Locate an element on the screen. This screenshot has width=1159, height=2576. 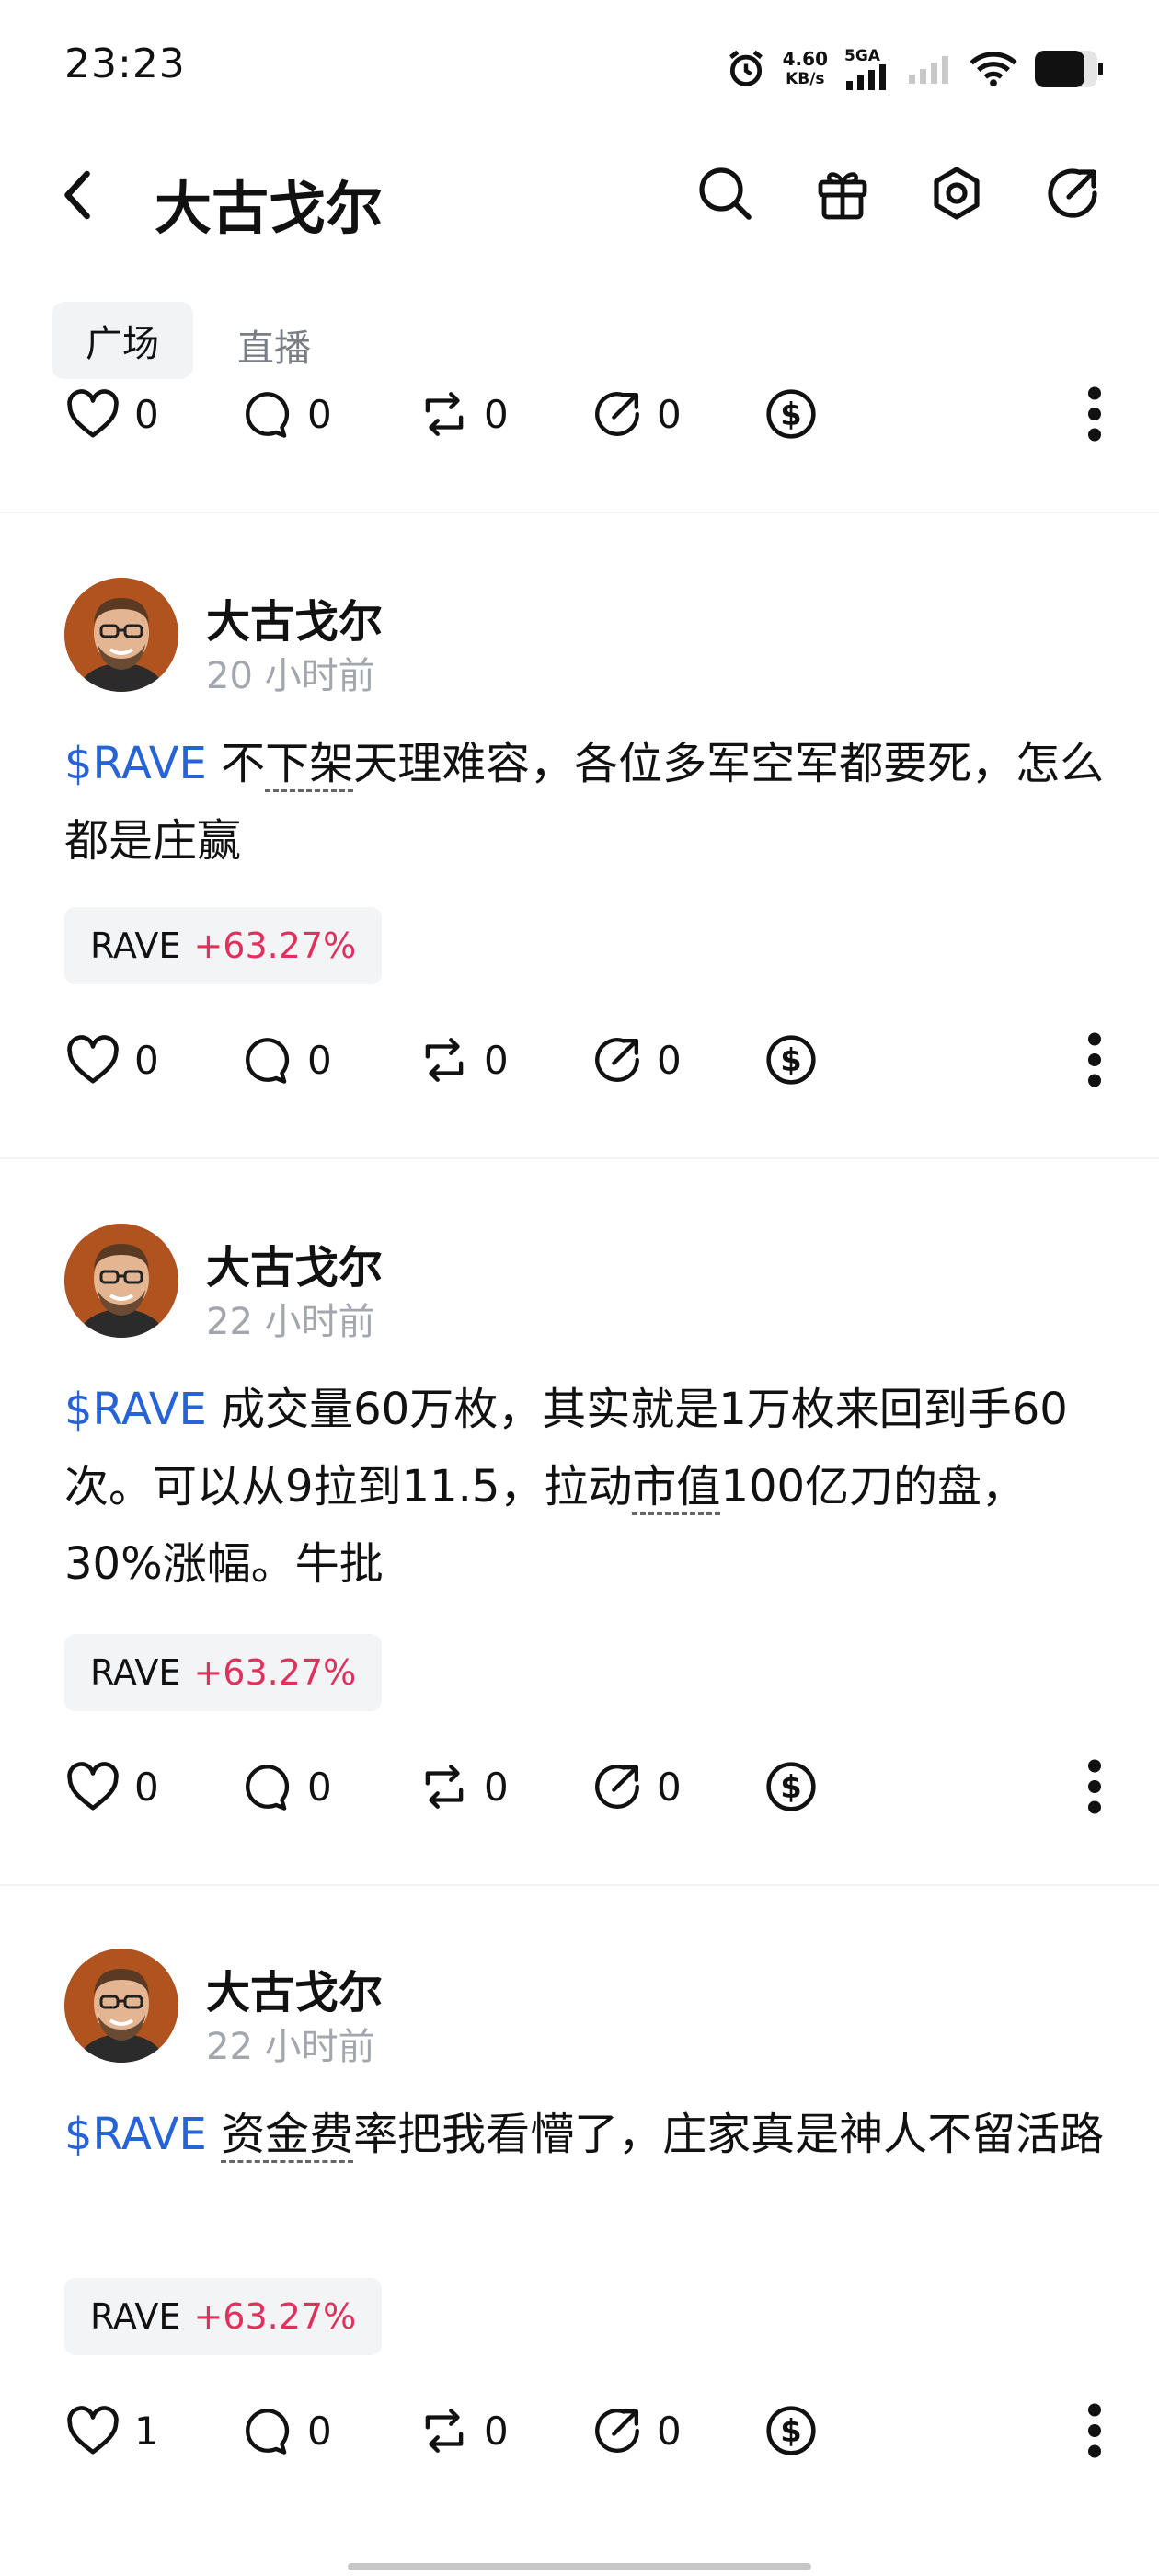
network-speed: 4.60 KB/s is located at coordinates (805, 68).